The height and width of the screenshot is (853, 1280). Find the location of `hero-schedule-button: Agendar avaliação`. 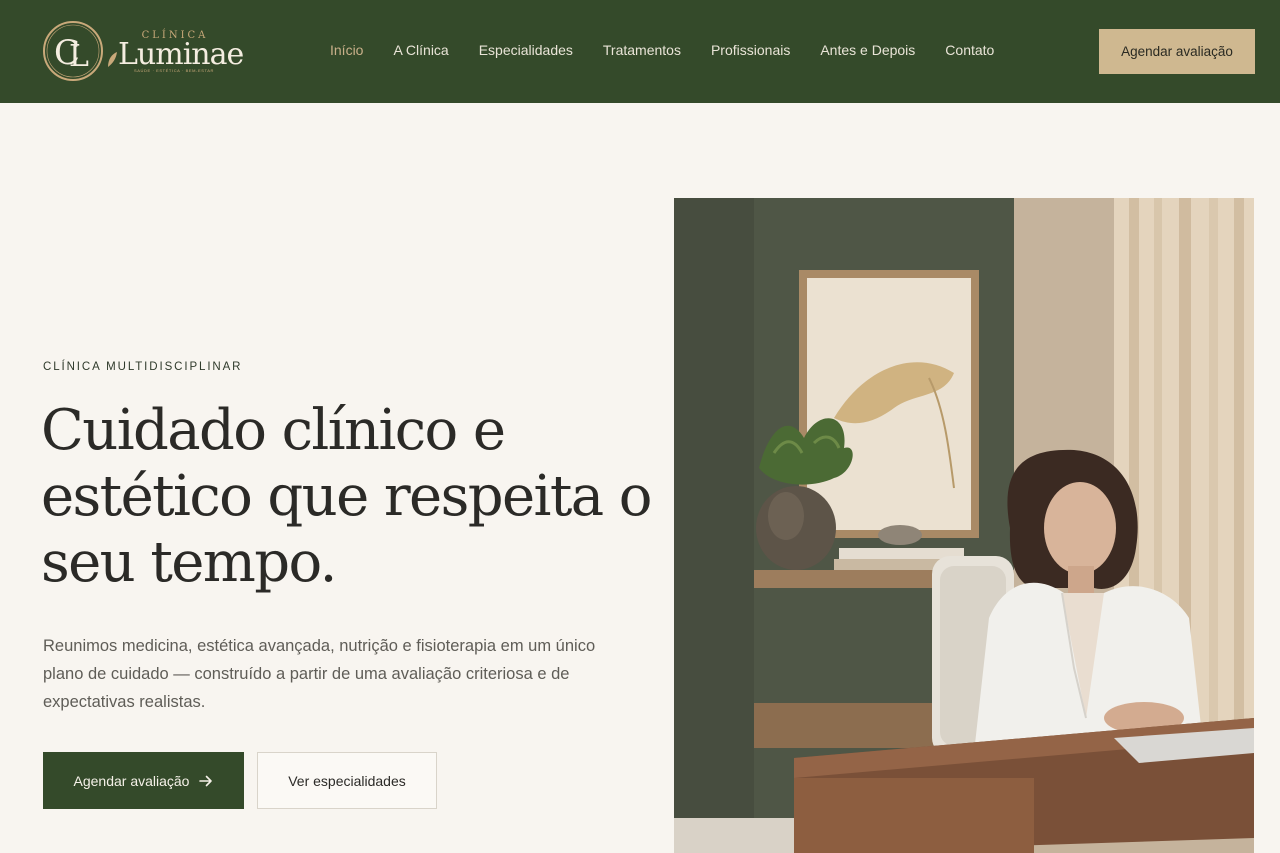

hero-schedule-button: Agendar avaliação is located at coordinates (143, 780).